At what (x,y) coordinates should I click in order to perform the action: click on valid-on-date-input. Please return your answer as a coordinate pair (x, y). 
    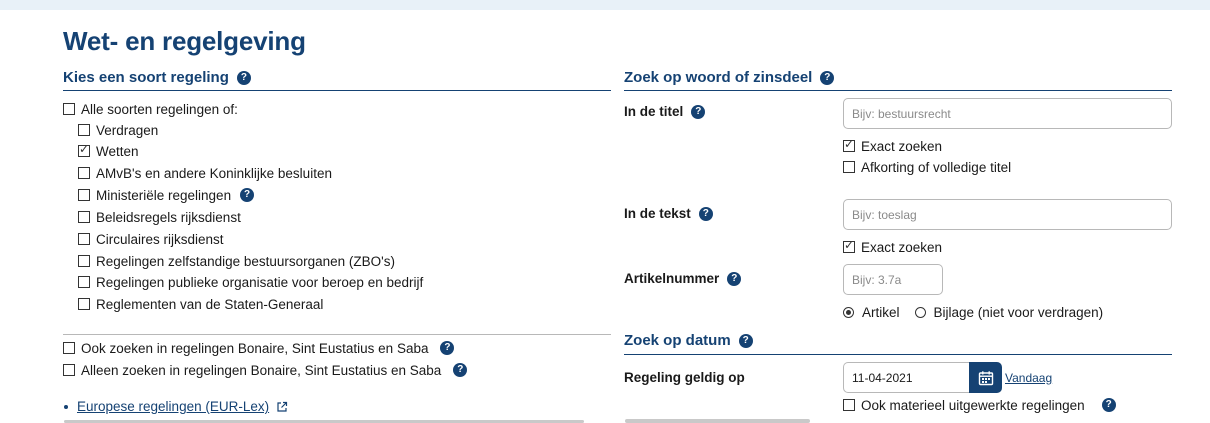
    Looking at the image, I should click on (907, 377).